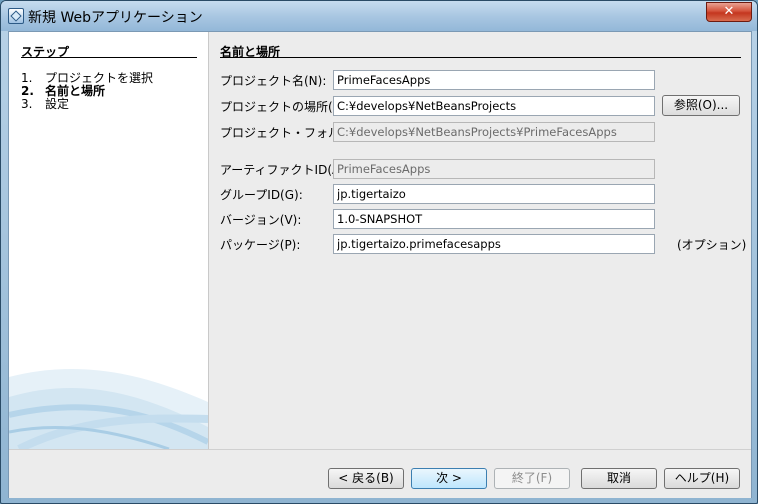 The width and height of the screenshot is (758, 504). Describe the element at coordinates (494, 219) in the screenshot. I see `version-input` at that location.